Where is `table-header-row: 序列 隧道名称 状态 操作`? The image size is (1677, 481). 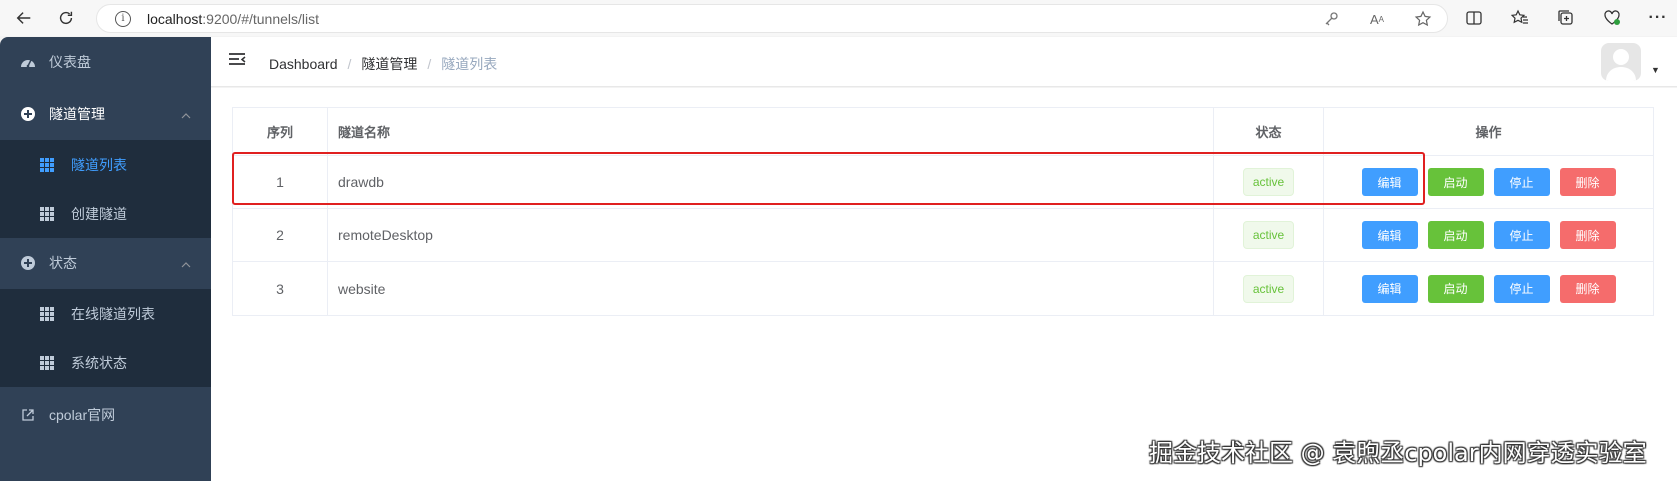 table-header-row: 序列 隧道名称 状态 操作 is located at coordinates (943, 132).